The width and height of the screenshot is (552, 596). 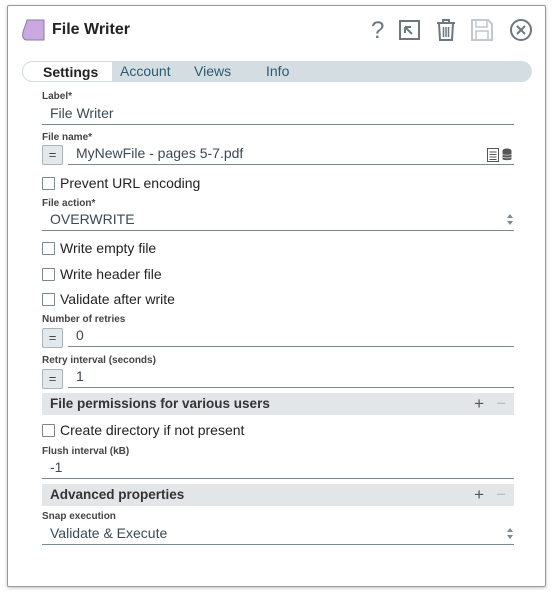 I want to click on file-browse-icon, so click(x=493, y=155).